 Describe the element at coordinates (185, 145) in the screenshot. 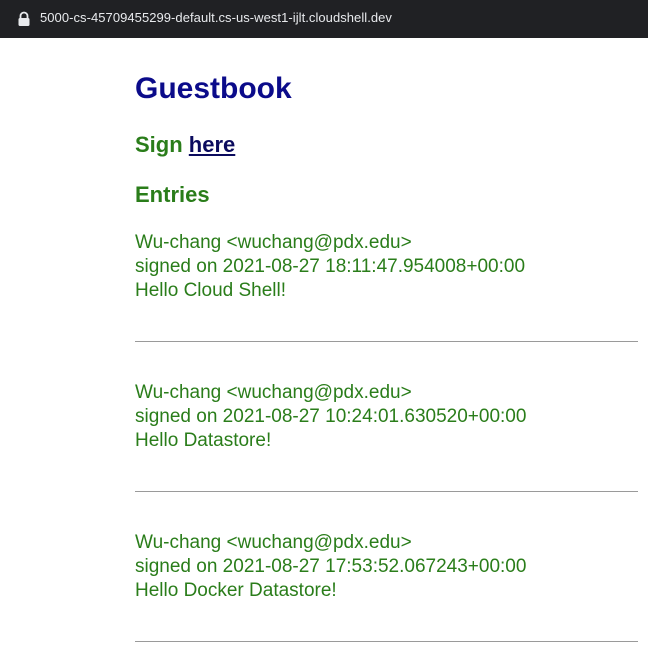

I see `sign-line: Sign here` at that location.